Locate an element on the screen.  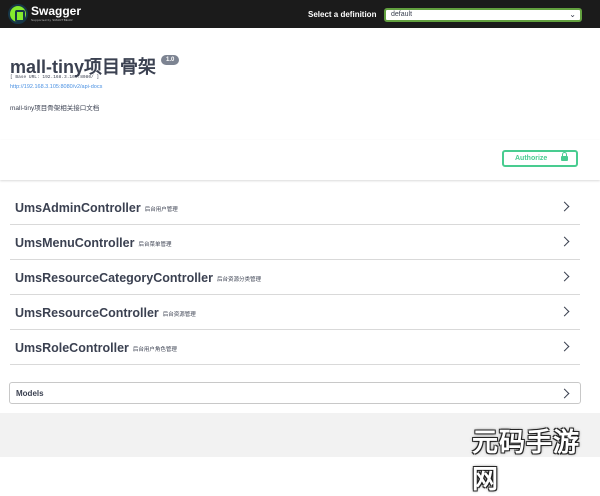
chevron-down-icon: ⌄ is located at coordinates (572, 14).